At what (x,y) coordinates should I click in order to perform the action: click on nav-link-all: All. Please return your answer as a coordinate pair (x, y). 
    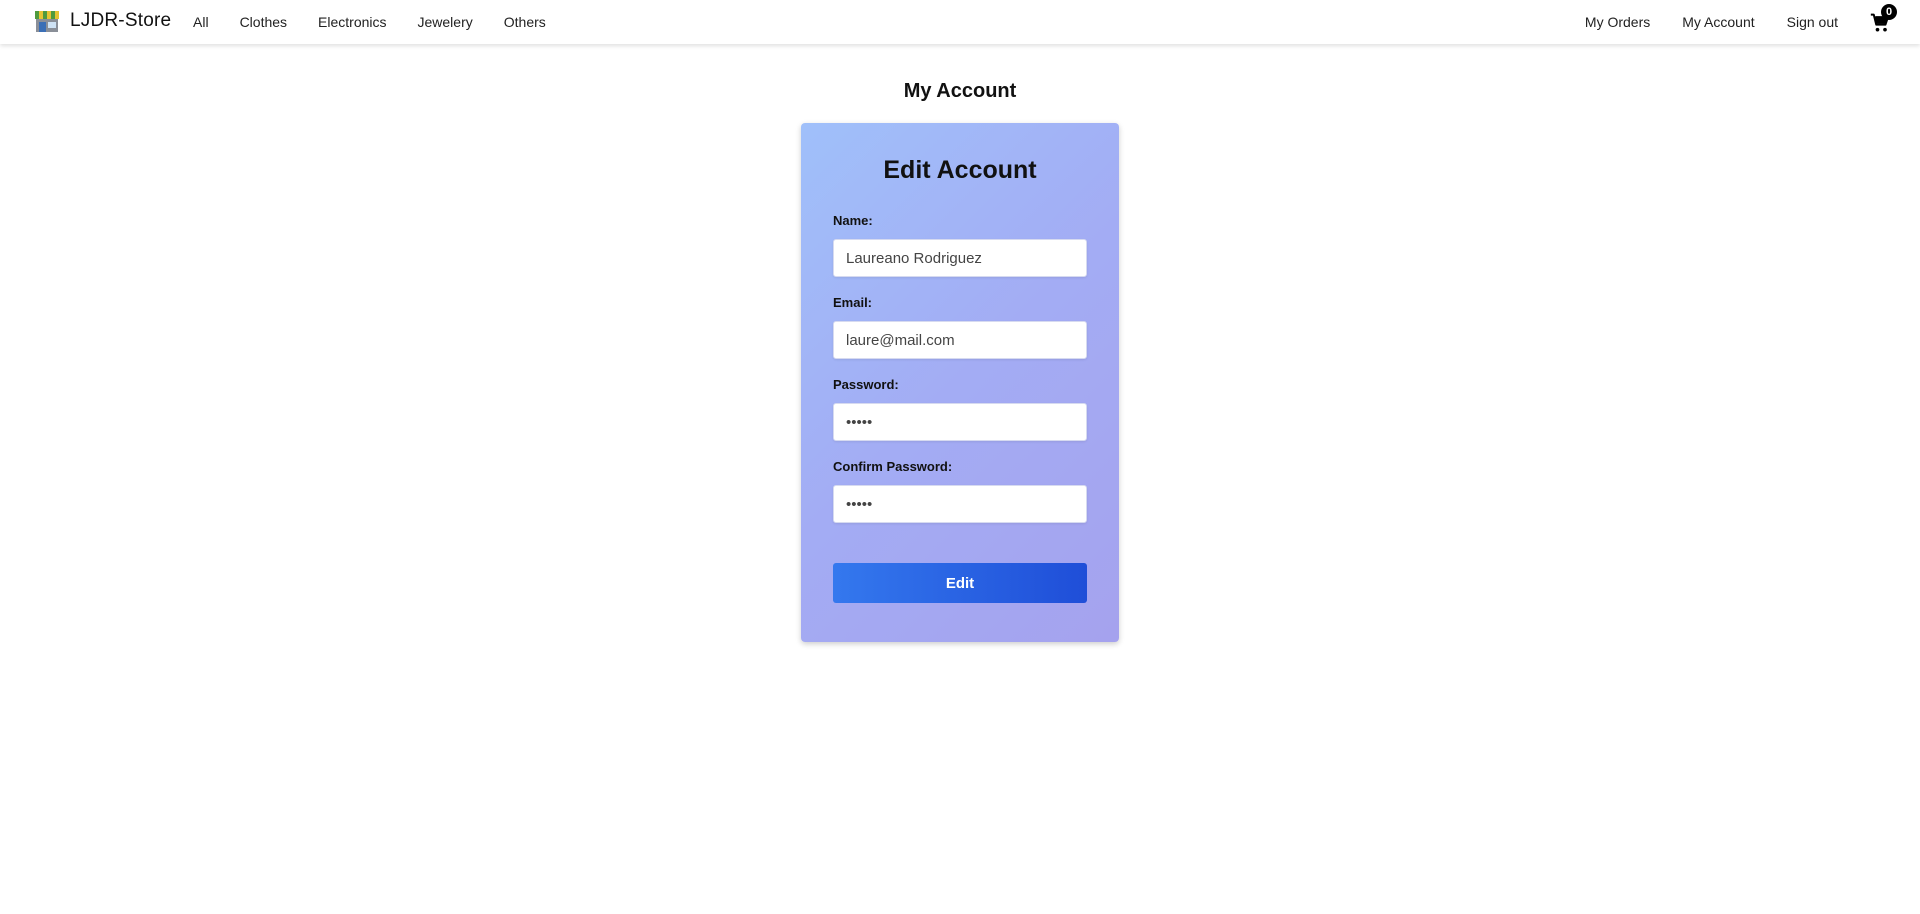
    Looking at the image, I should click on (201, 22).